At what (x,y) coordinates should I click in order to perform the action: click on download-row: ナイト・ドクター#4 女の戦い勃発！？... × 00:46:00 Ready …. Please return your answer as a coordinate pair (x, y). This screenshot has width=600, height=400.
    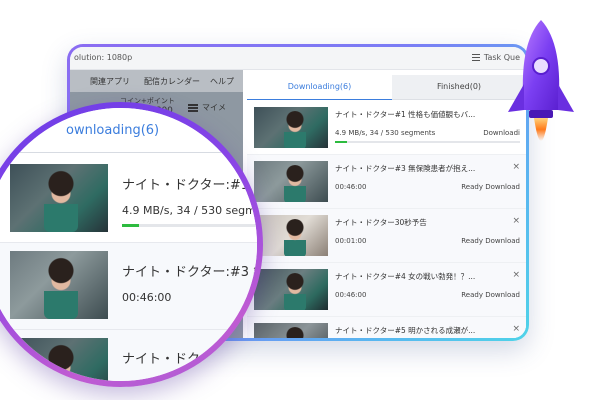
    Looking at the image, I should click on (386, 290).